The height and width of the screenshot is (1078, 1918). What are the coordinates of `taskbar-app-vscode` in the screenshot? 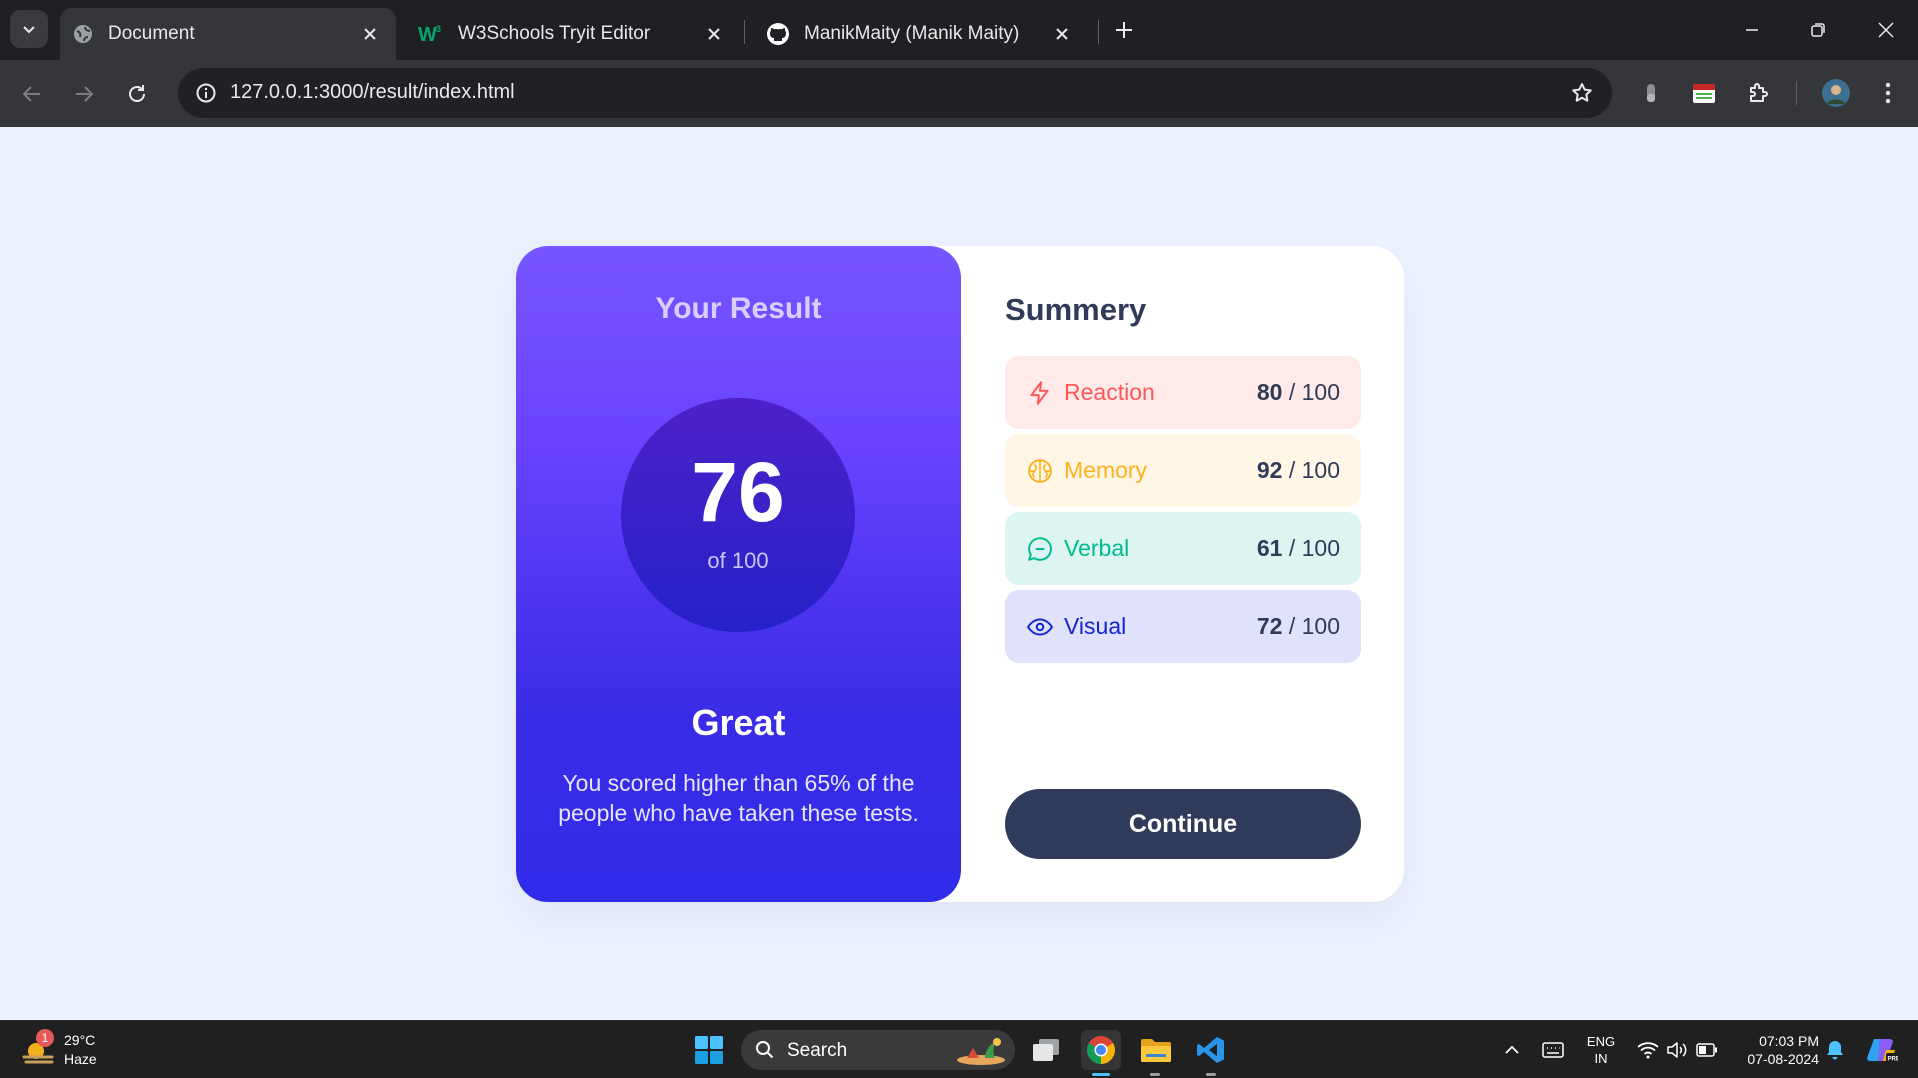 It's located at (1211, 1050).